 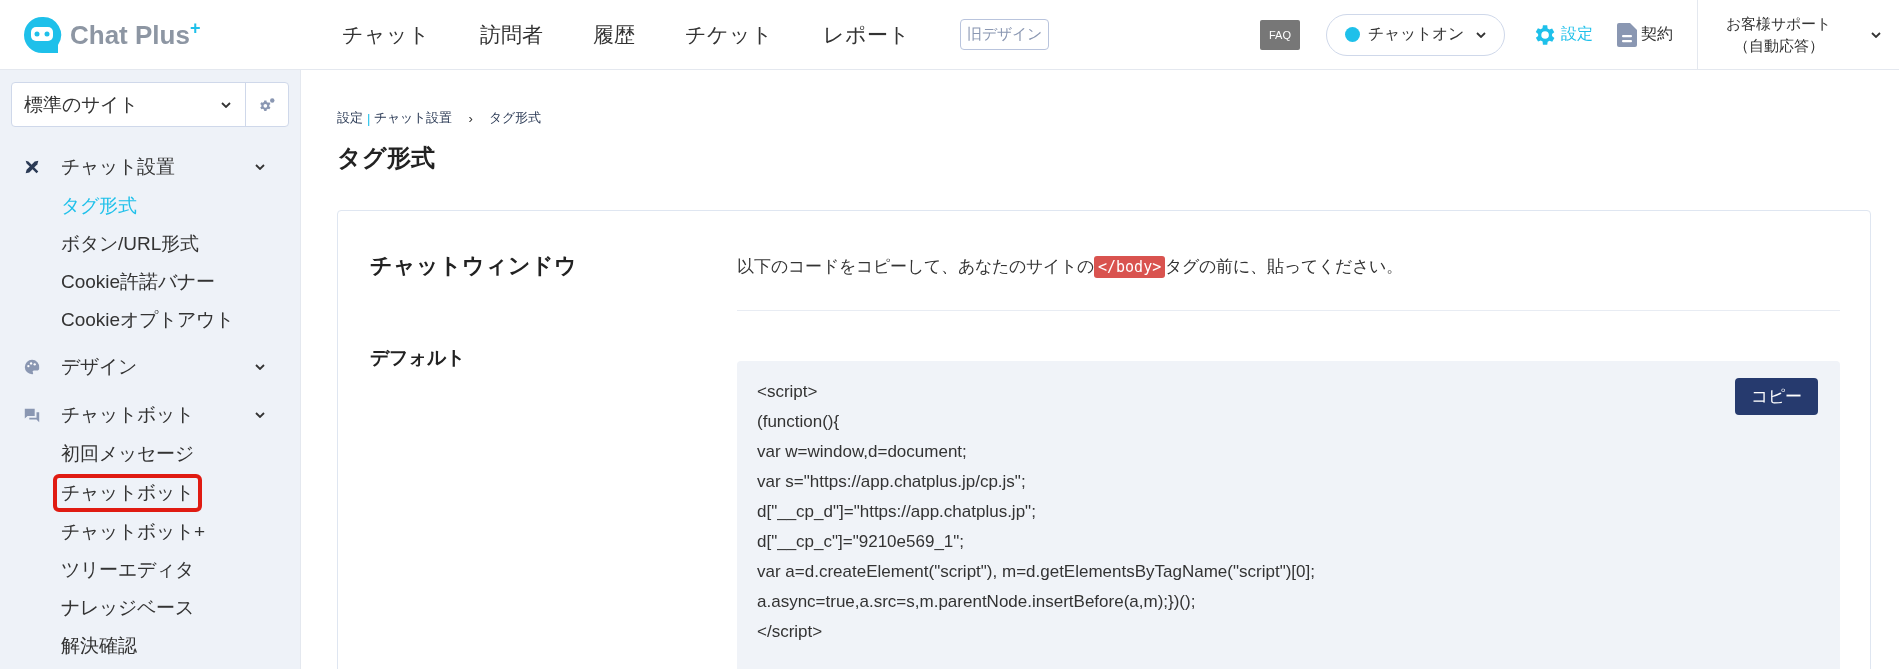 What do you see at coordinates (142, 367) in the screenshot?
I see `sidebar-section: デザイン` at bounding box center [142, 367].